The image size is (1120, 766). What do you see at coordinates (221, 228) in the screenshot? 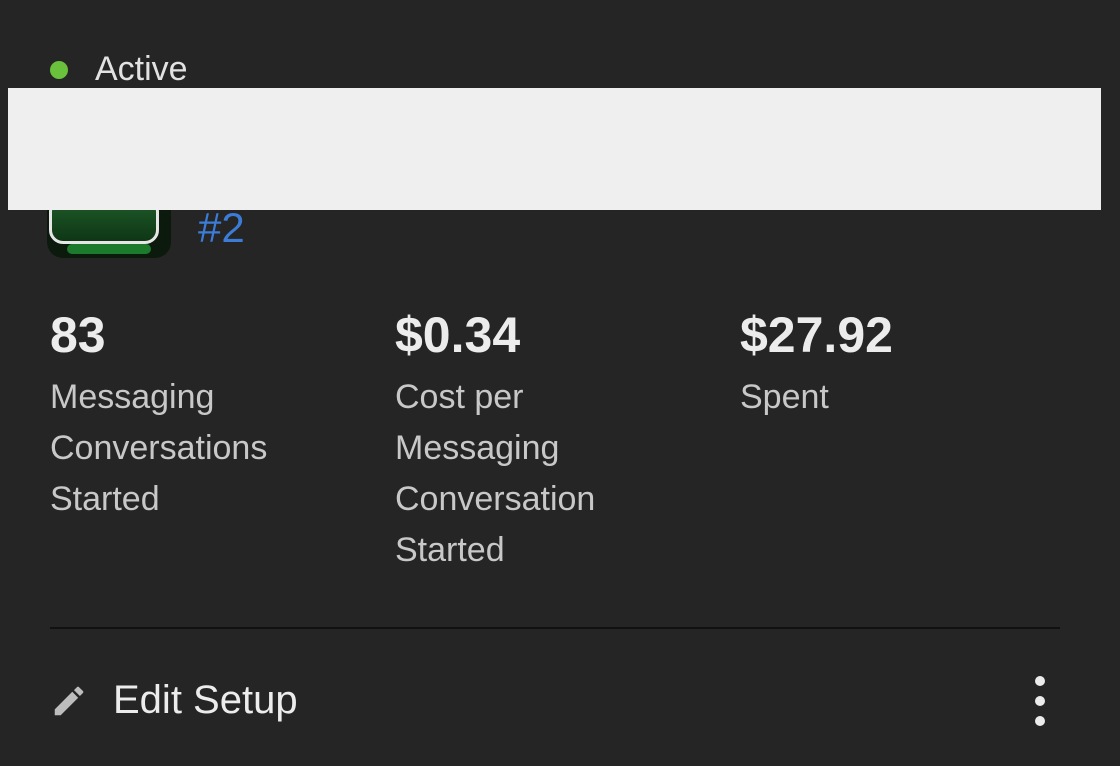
I see `ad-name-link: #2` at bounding box center [221, 228].